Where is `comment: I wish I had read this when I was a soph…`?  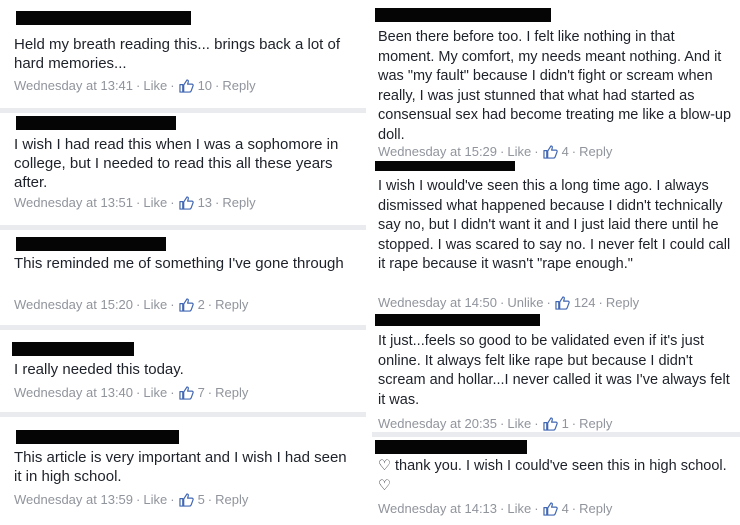 comment: I wish I had read this when I was a soph… is located at coordinates (183, 169).